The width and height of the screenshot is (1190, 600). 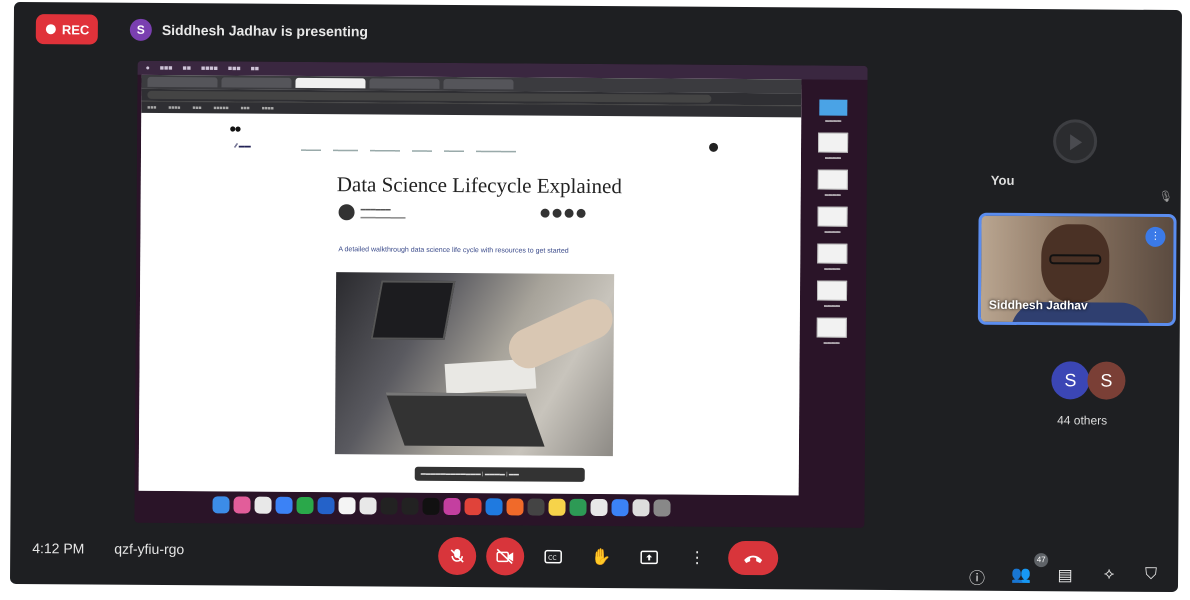 What do you see at coordinates (479, 185) in the screenshot?
I see `article-title: Data Science Lifecycle Explained` at bounding box center [479, 185].